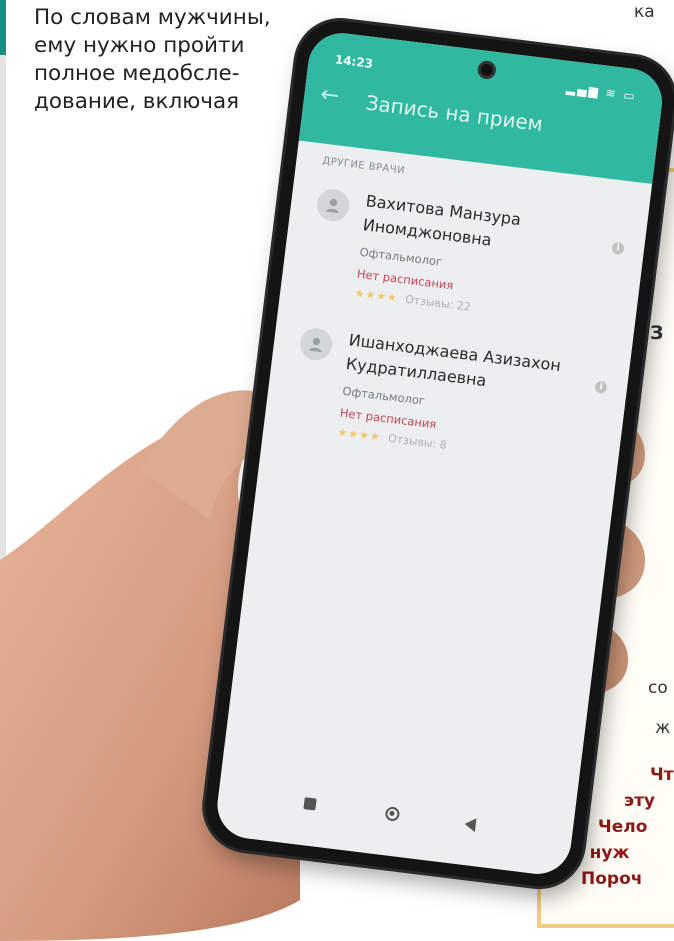 The image size is (674, 941). Describe the element at coordinates (310, 804) in the screenshot. I see `recents-square-icon` at that location.